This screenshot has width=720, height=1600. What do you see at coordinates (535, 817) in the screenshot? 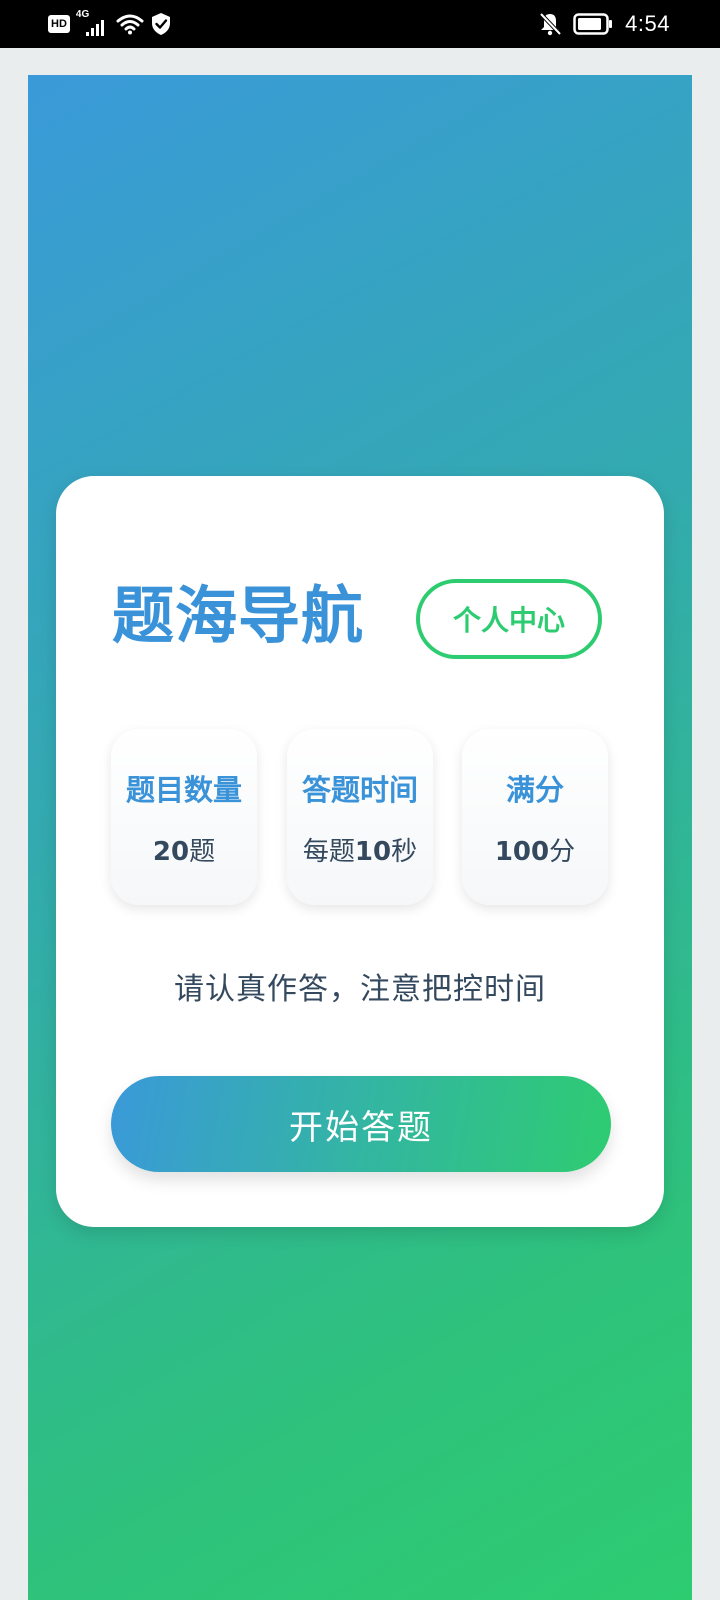
I see `stat-card-full-score: 满分 100分` at bounding box center [535, 817].